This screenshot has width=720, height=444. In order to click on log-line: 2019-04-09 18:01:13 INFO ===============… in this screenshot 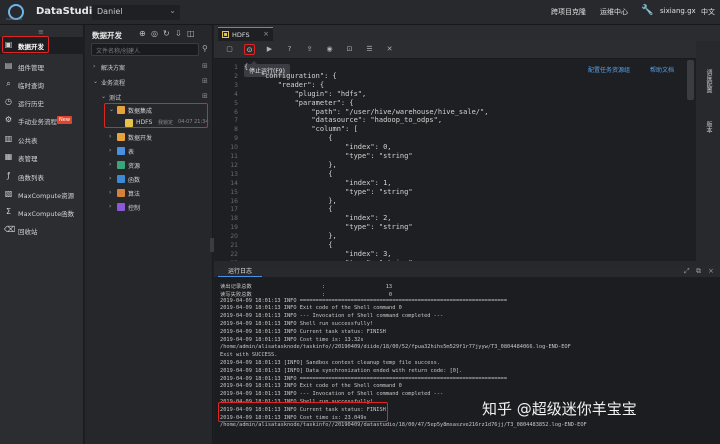, I will do `click(364, 378)`.